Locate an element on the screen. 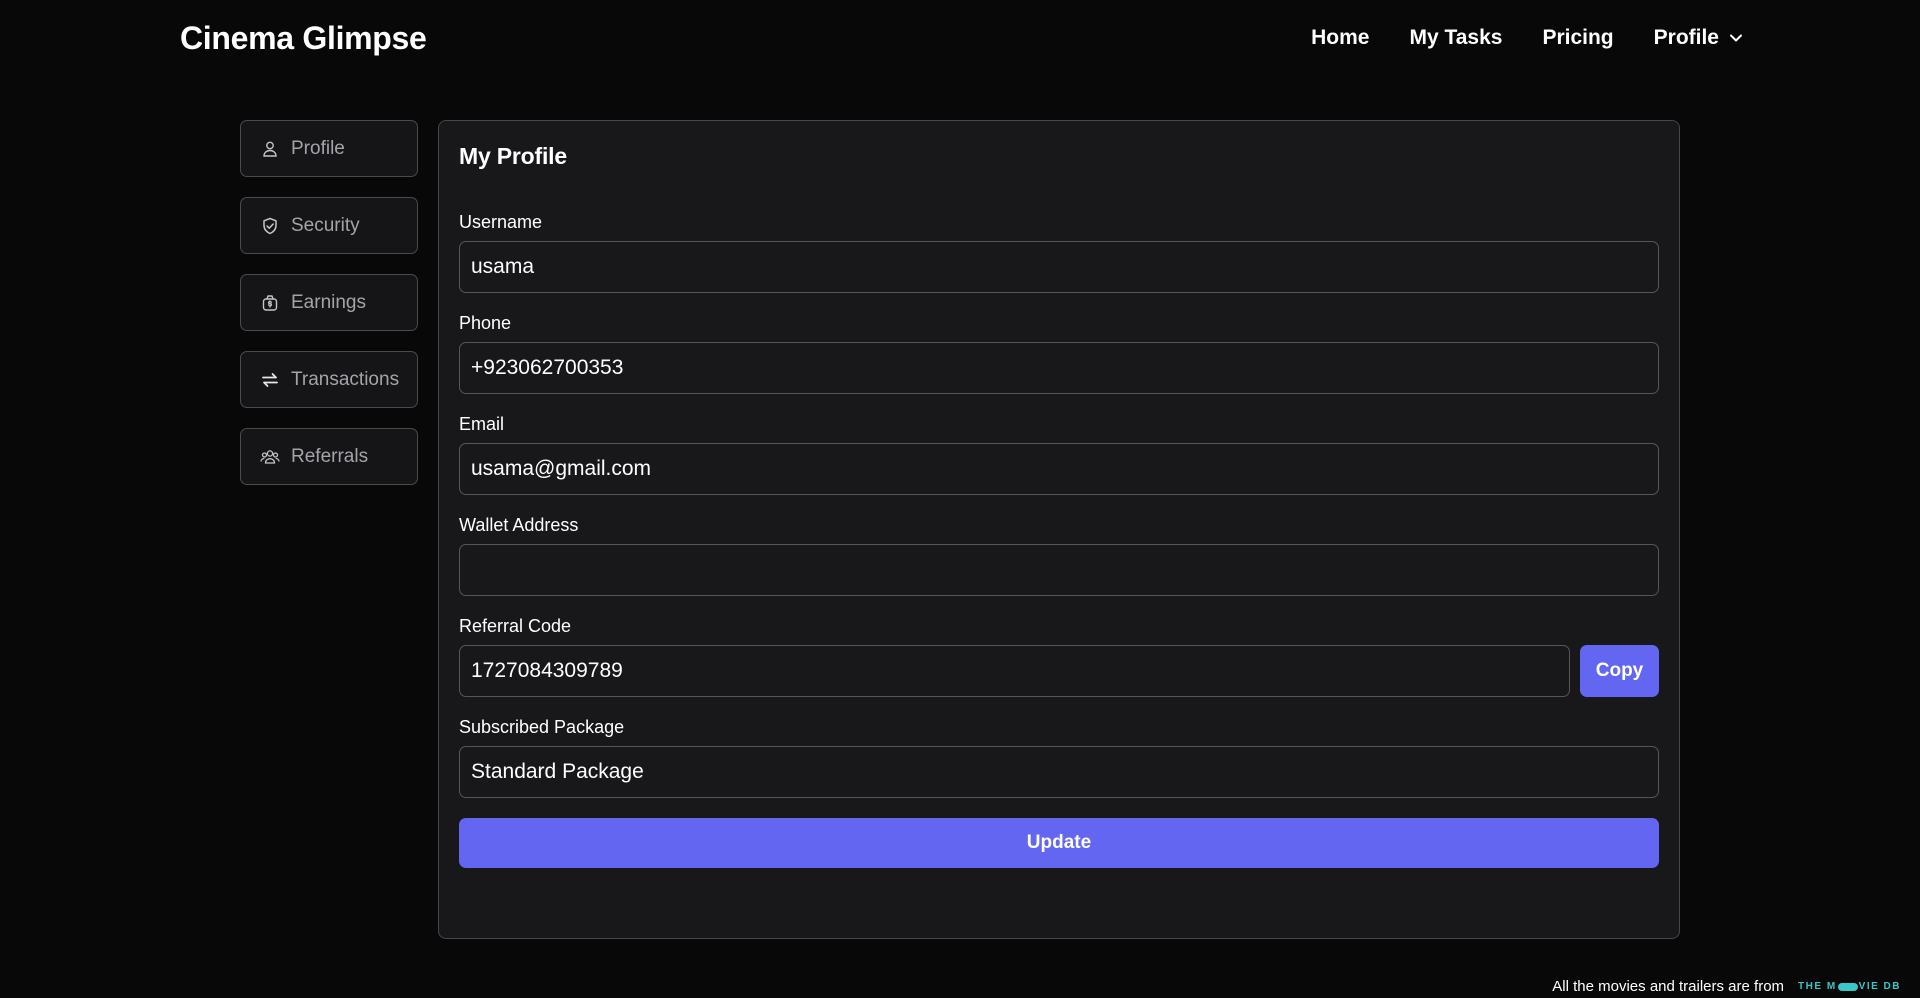  sidebar-item-profile: Profile is located at coordinates (329, 148).